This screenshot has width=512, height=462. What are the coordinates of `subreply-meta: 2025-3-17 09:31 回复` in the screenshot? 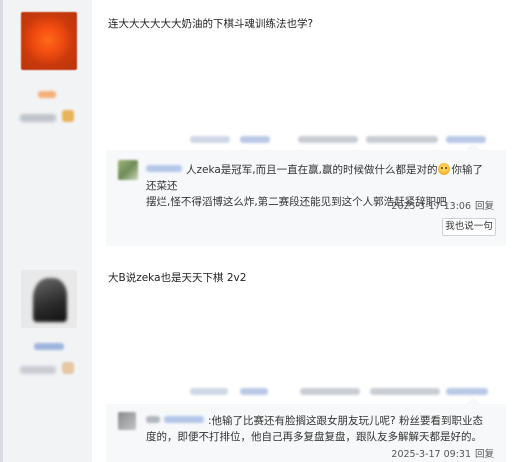 It's located at (442, 453).